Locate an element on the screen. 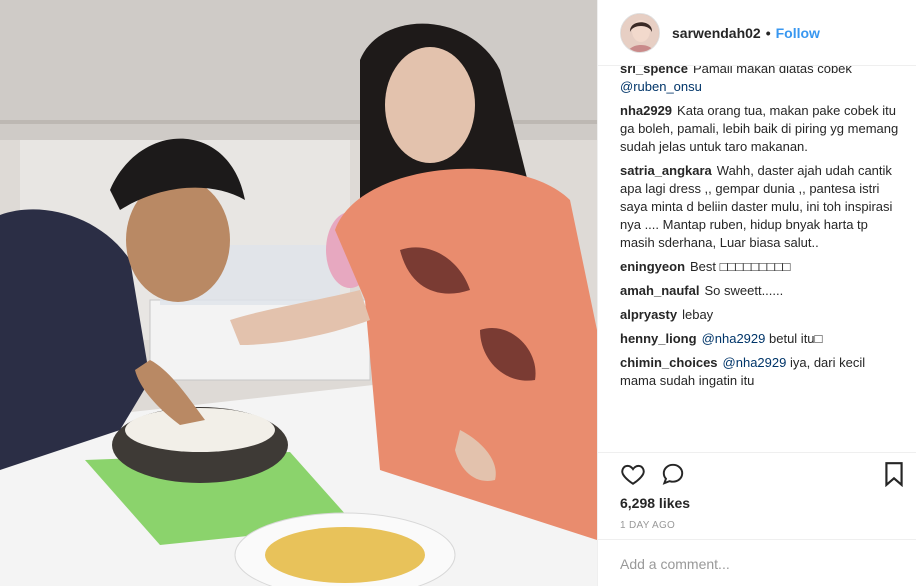  comment-username: alpryasty is located at coordinates (648, 314).